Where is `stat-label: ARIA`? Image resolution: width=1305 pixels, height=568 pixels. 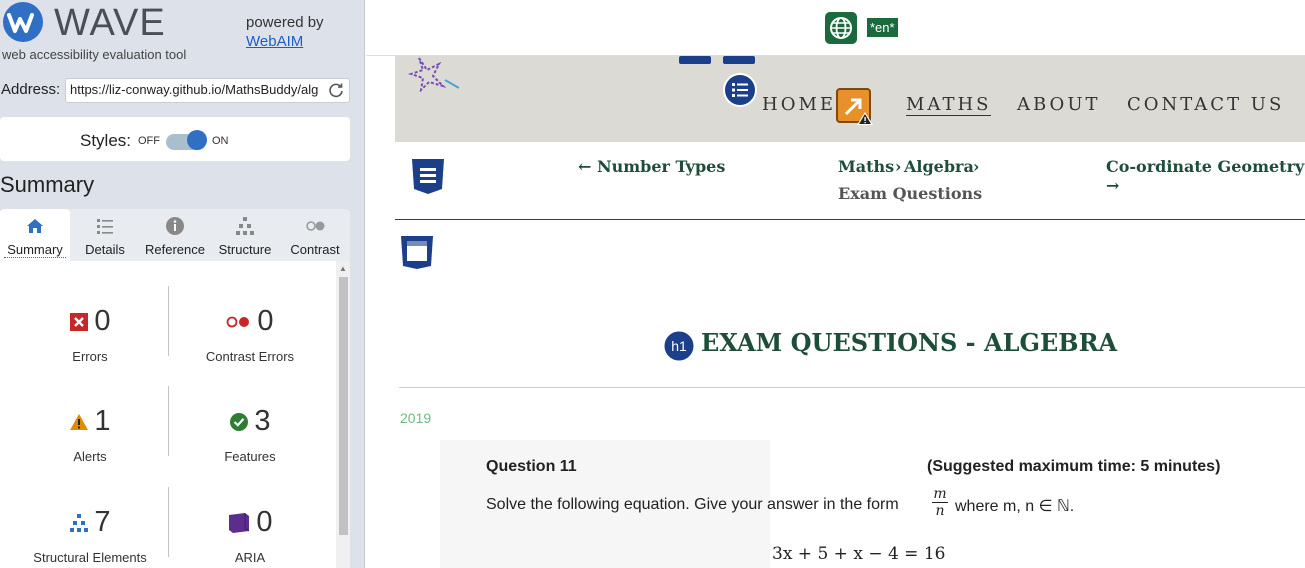
stat-label: ARIA is located at coordinates (250, 557).